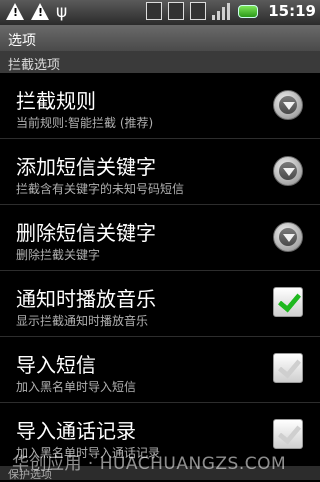 This screenshot has height=482, width=320. What do you see at coordinates (149, 464) in the screenshot?
I see `watermark: 华创应用 · HUACHUANGZS.COM` at bounding box center [149, 464].